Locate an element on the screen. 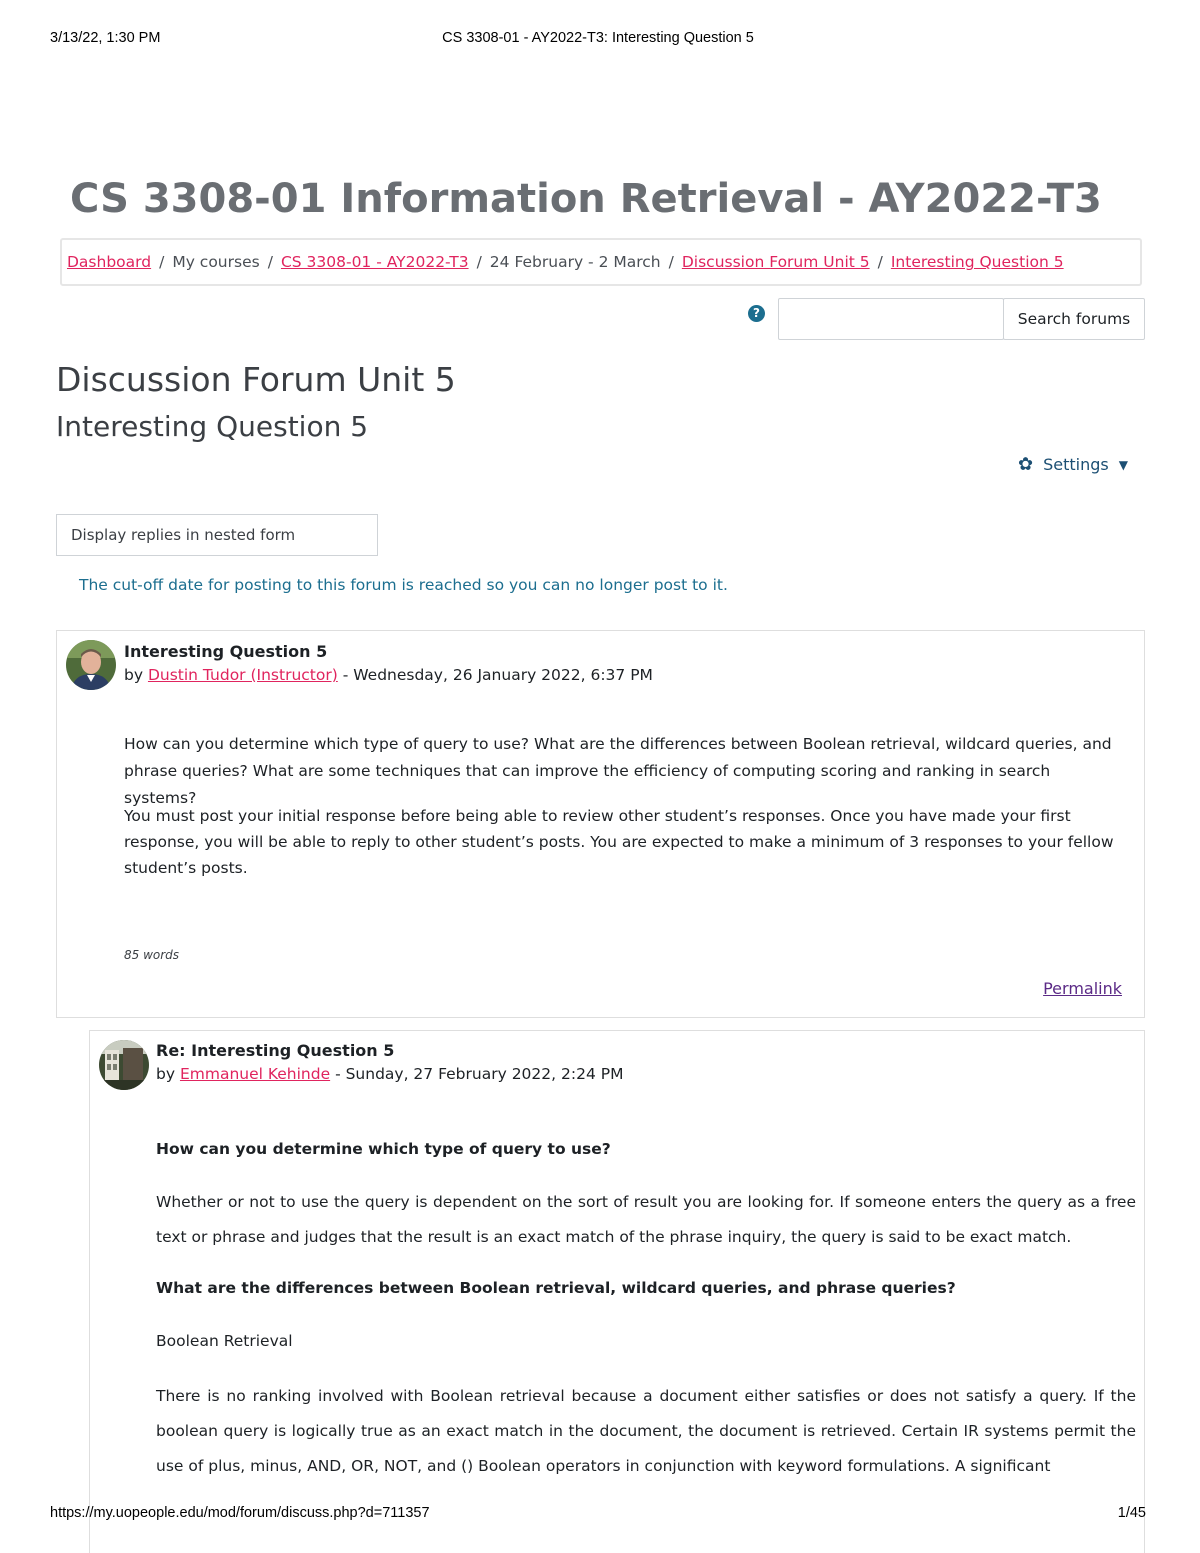 This screenshot has height=1553, width=1200. reply-subheading: Boolean Retrieval is located at coordinates (224, 1341).